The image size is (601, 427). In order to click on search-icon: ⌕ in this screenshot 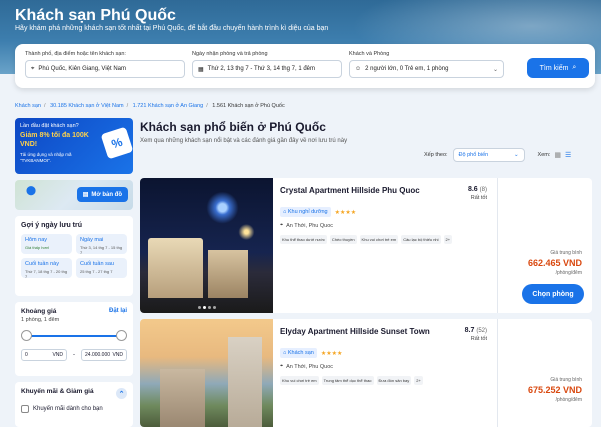, I will do `click(574, 67)`.